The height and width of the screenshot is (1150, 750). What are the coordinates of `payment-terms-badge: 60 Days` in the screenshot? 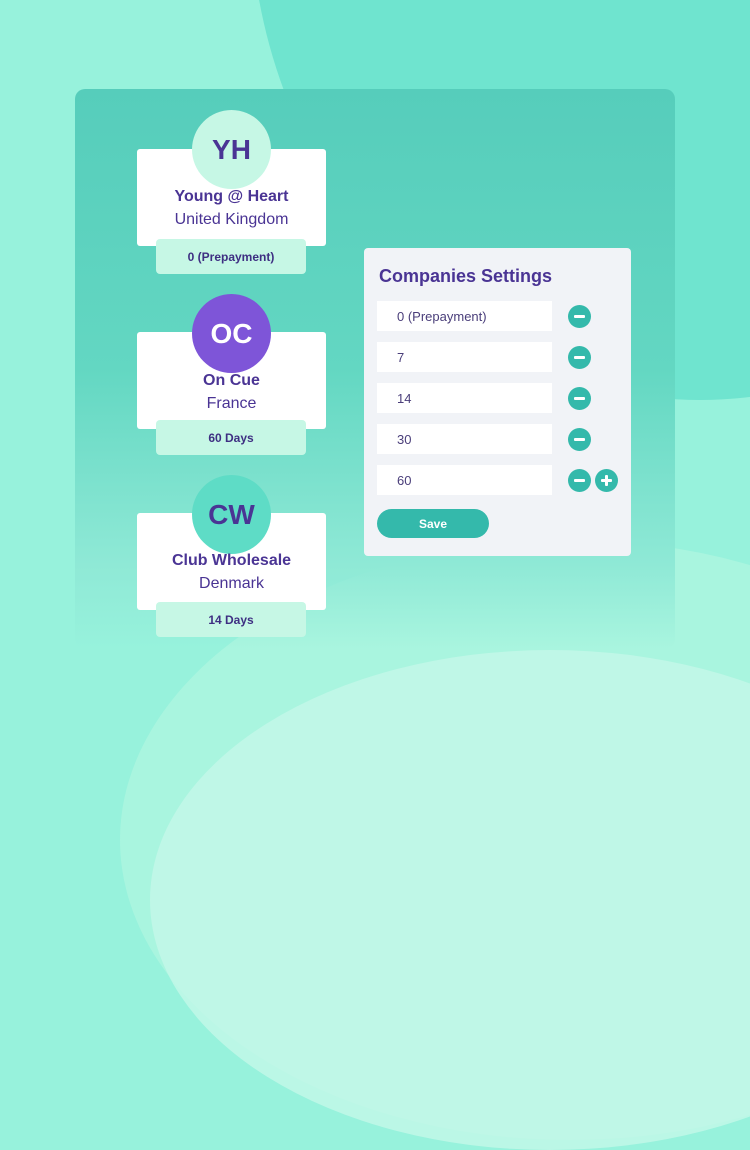 It's located at (231, 437).